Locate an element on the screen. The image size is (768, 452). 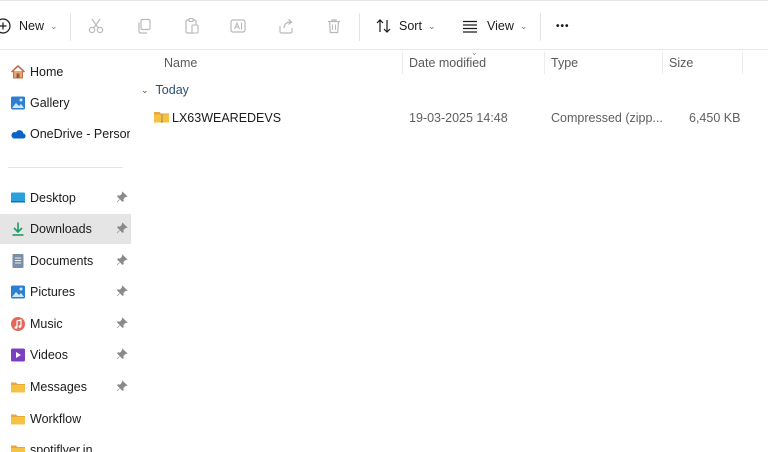
desktop-icon is located at coordinates (18, 198).